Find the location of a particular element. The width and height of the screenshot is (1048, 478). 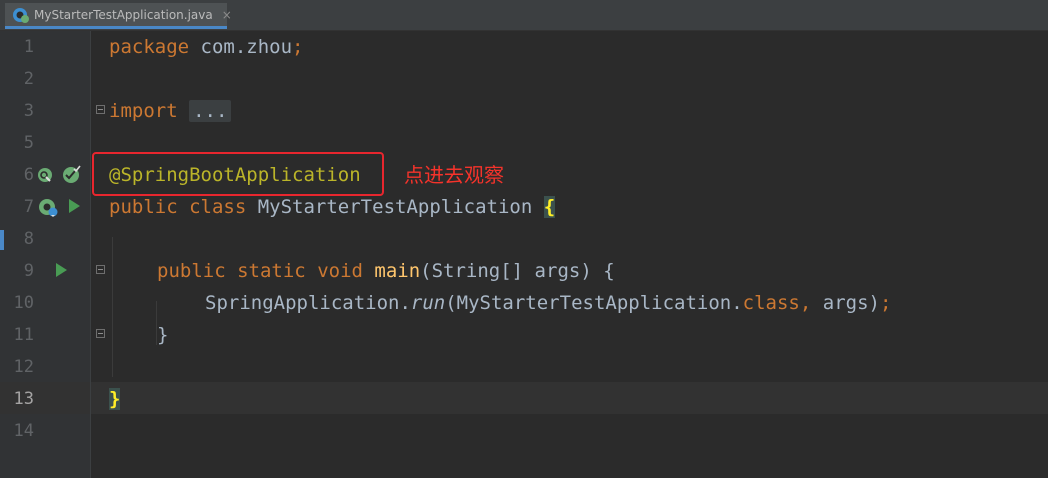

editor-tab-bar: MyStarterTestApplication.java × is located at coordinates (524, 15).